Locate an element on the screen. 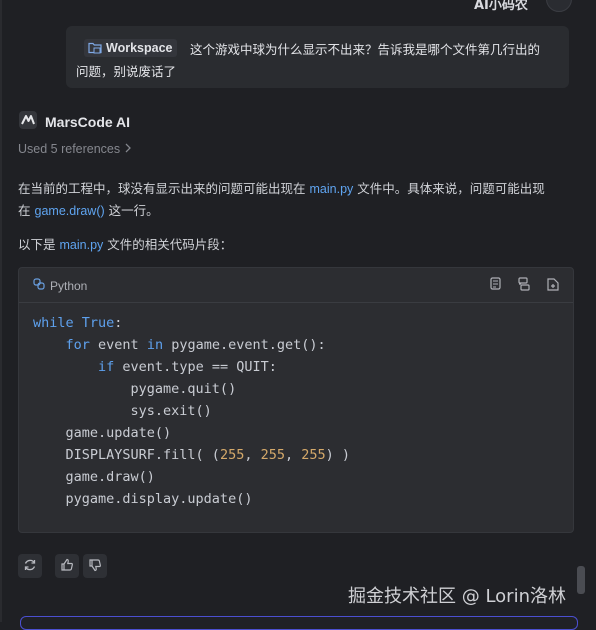 The width and height of the screenshot is (596, 630). like-button is located at coordinates (67, 566).